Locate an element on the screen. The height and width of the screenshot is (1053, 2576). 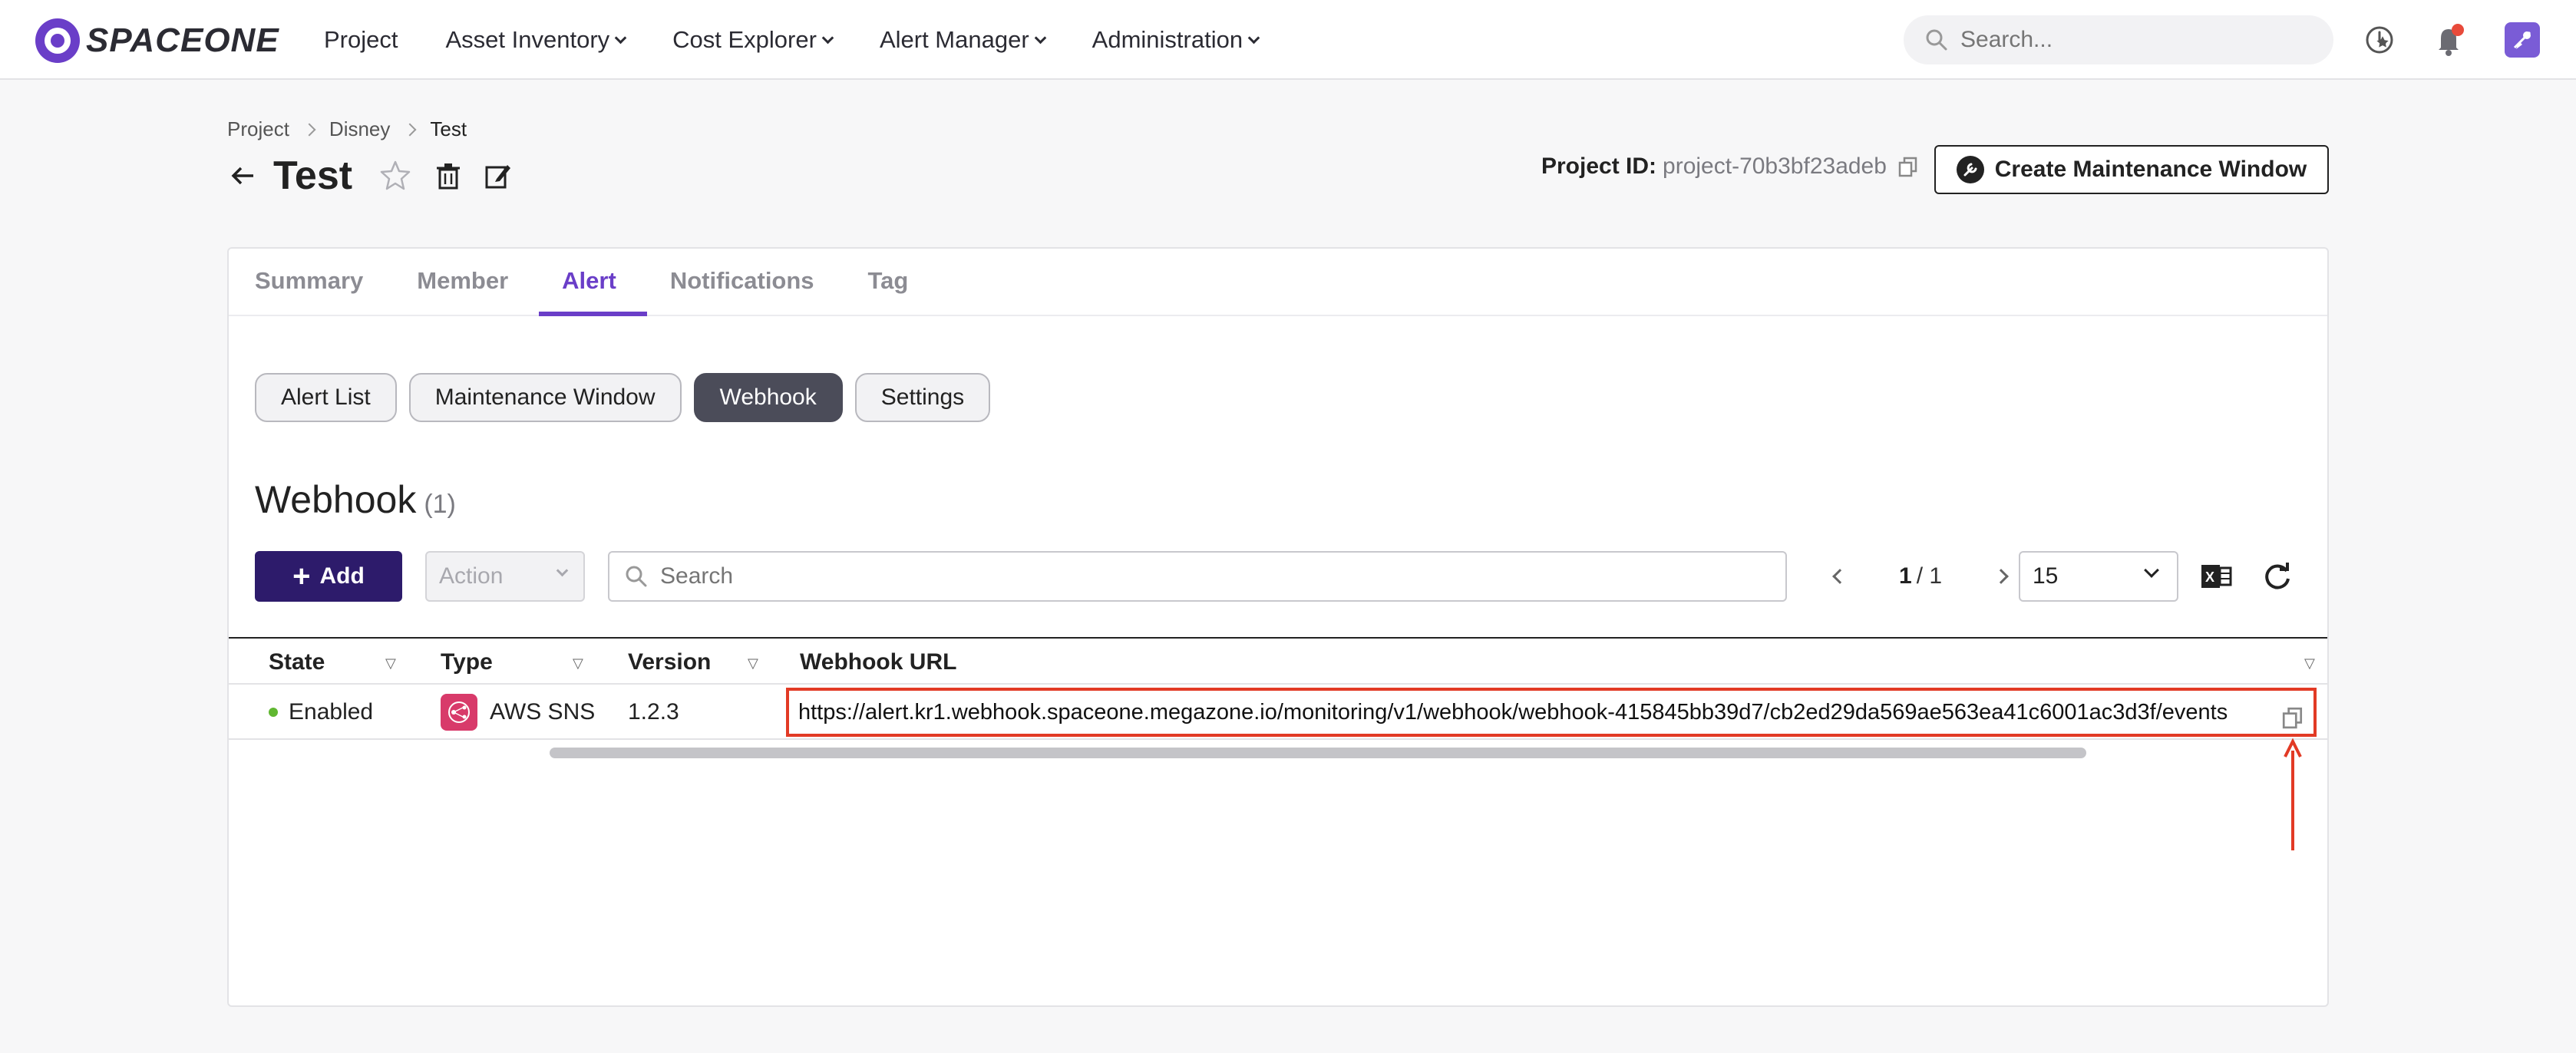
notification-bell-icon is located at coordinates (2448, 39).